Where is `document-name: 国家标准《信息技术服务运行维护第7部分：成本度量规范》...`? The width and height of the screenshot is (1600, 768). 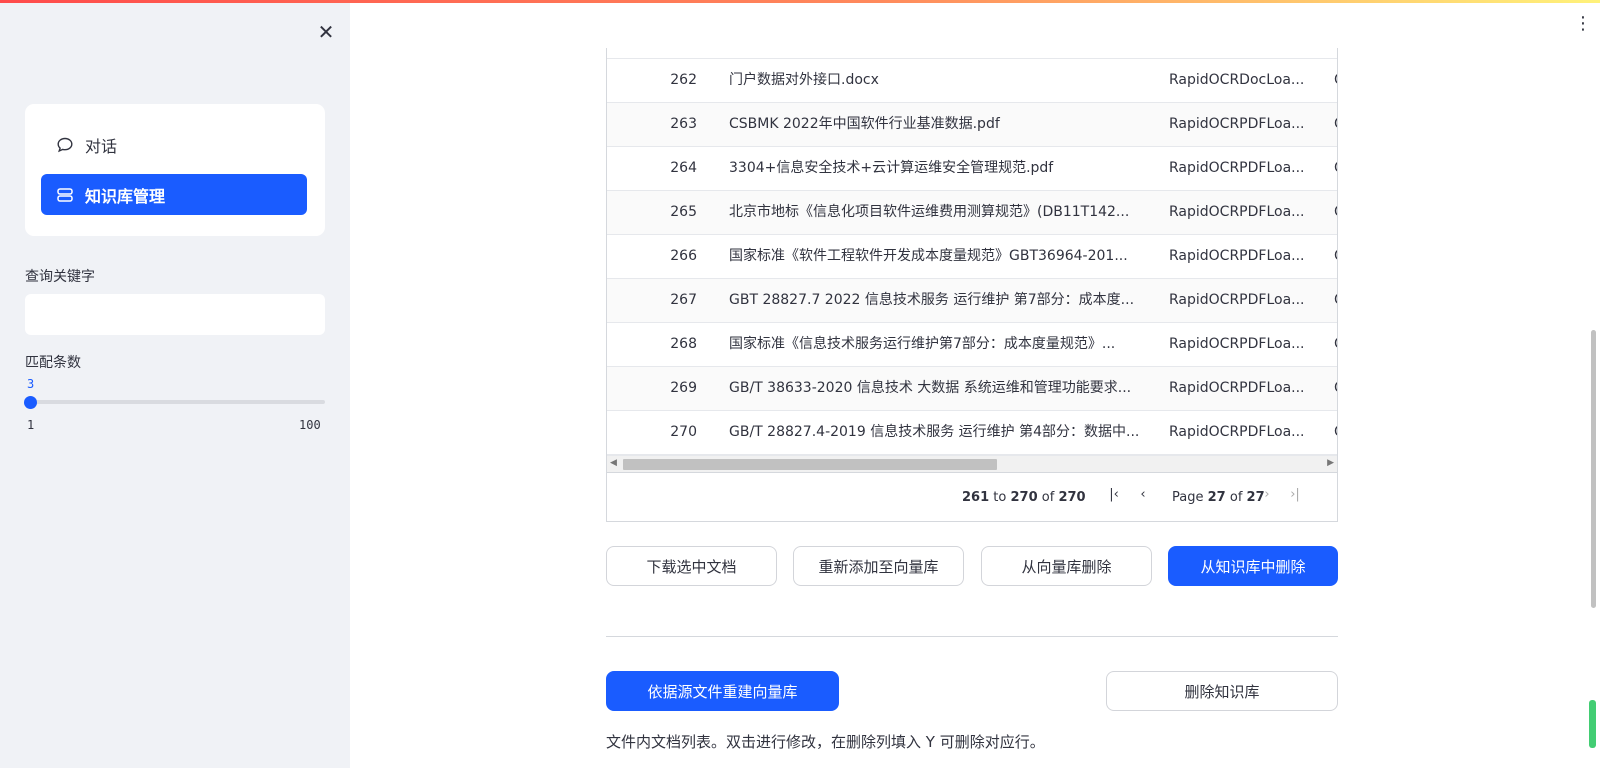 document-name: 国家标准《信息技术服务运行维护第7部分：成本度量规范》... is located at coordinates (922, 344).